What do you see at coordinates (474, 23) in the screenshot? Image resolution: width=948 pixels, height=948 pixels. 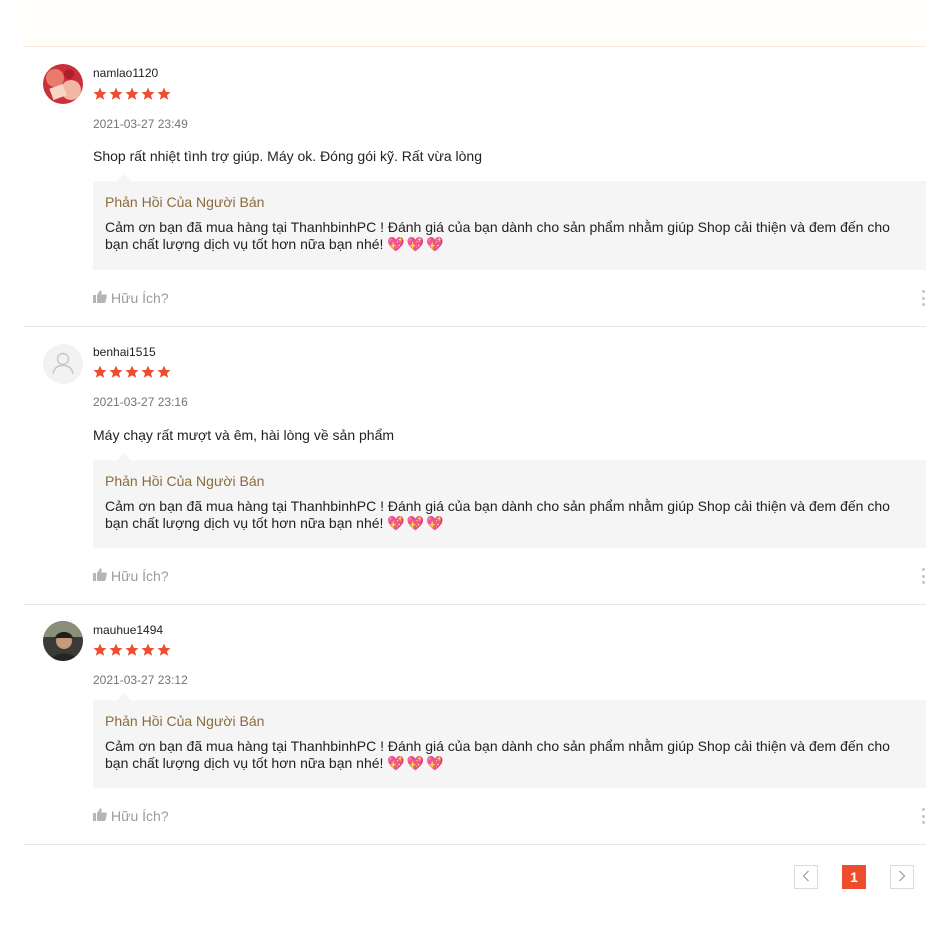 I see `previous-review-bottom-edge` at bounding box center [474, 23].